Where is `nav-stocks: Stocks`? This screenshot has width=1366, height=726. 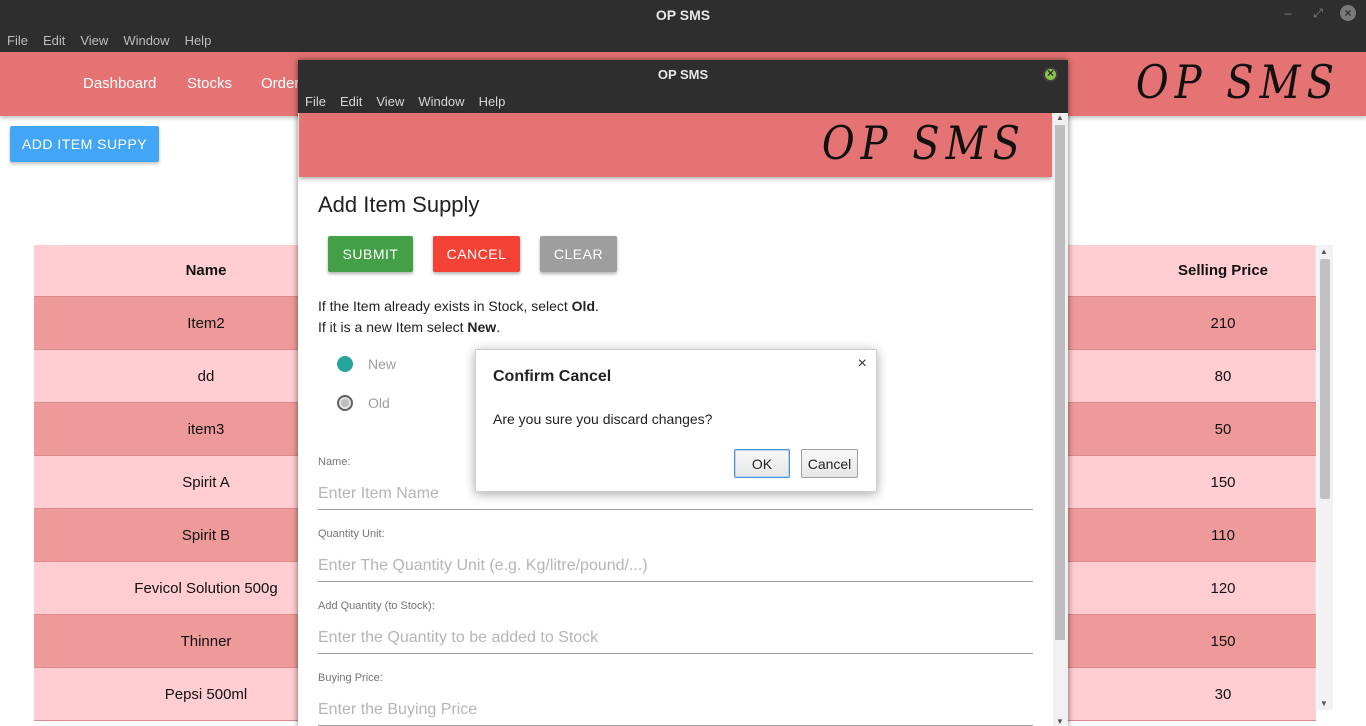
nav-stocks: Stocks is located at coordinates (209, 83).